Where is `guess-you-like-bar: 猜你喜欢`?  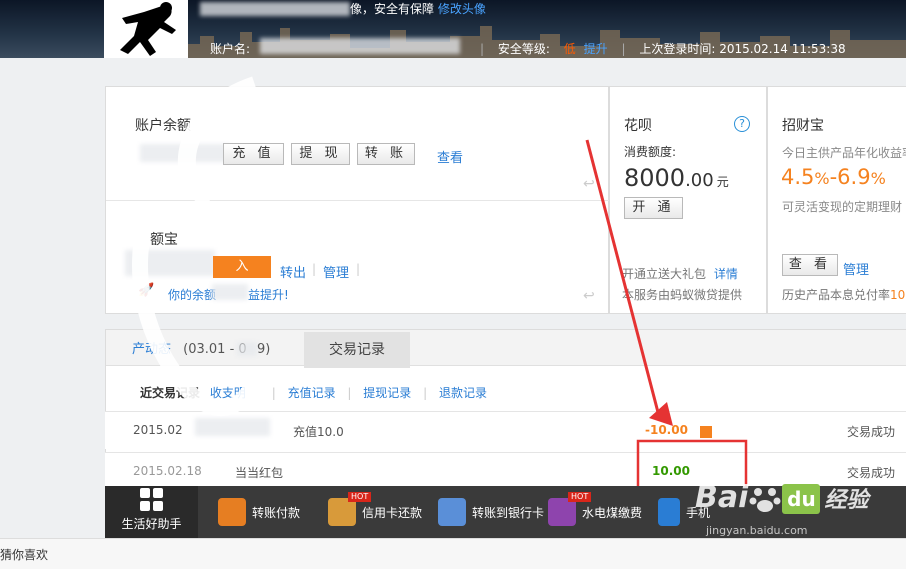 guess-you-like-bar: 猜你喜欢 is located at coordinates (453, 553).